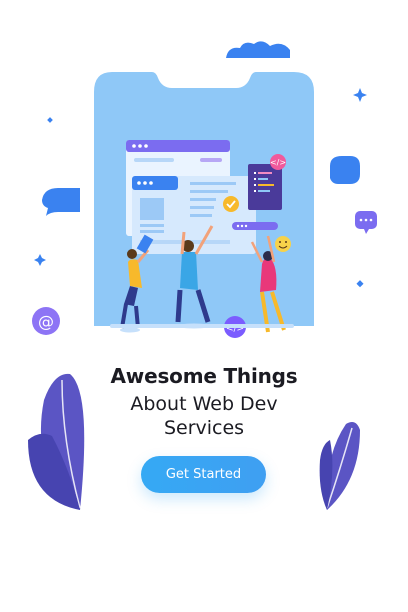 The width and height of the screenshot is (408, 612). What do you see at coordinates (231, 204) in the screenshot?
I see `checkmark-icon` at bounding box center [231, 204].